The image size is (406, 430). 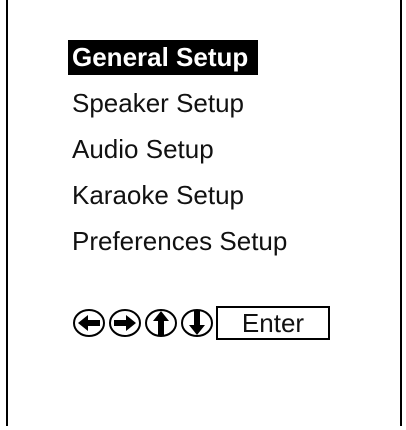 What do you see at coordinates (143, 148) in the screenshot?
I see `menu-item-label: Audio Setup` at bounding box center [143, 148].